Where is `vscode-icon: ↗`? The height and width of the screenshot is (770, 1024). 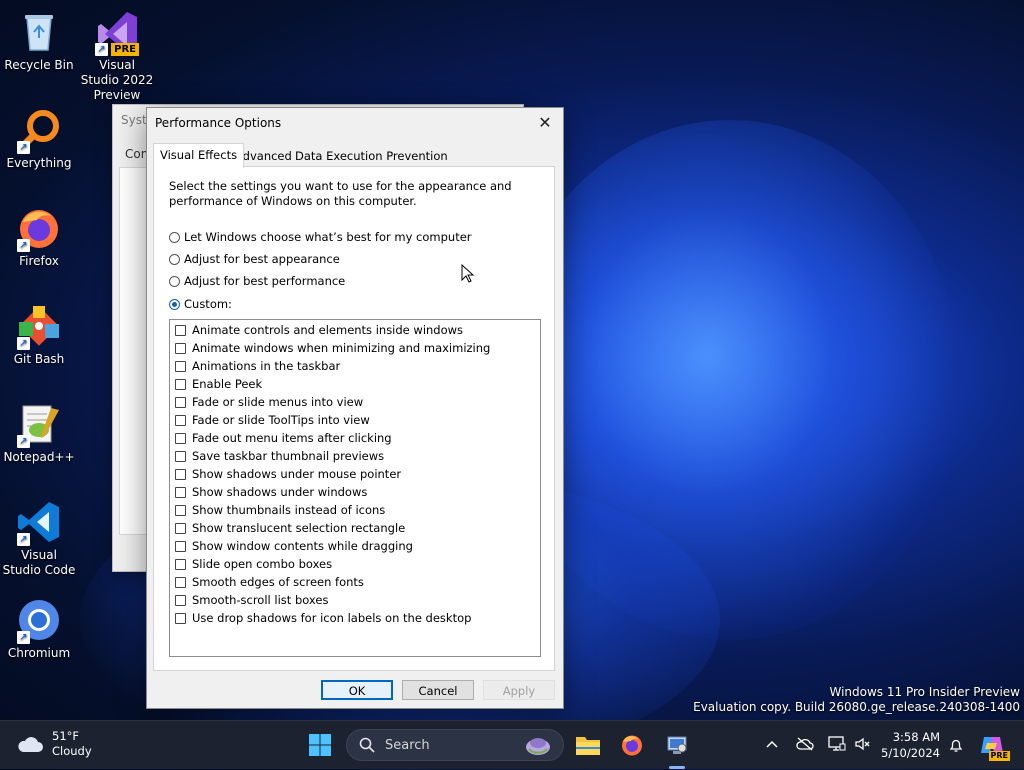
vscode-icon: ↗ is located at coordinates (39, 522).